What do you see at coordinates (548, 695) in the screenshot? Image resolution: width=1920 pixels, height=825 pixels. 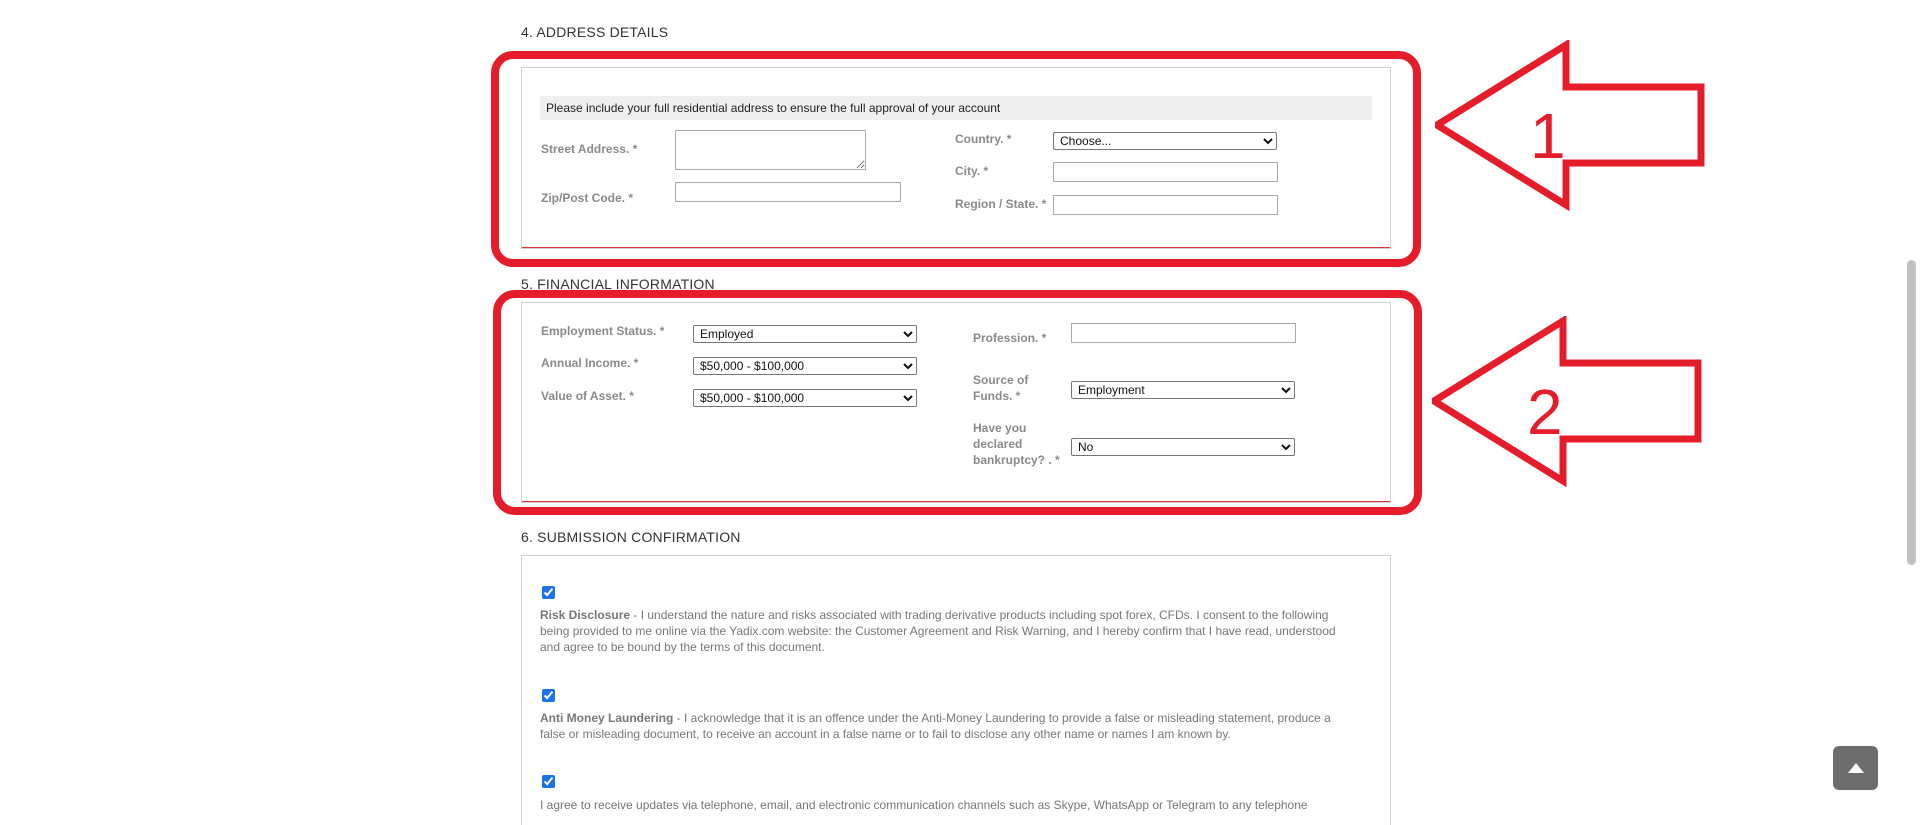 I see `aml-checkbox` at bounding box center [548, 695].